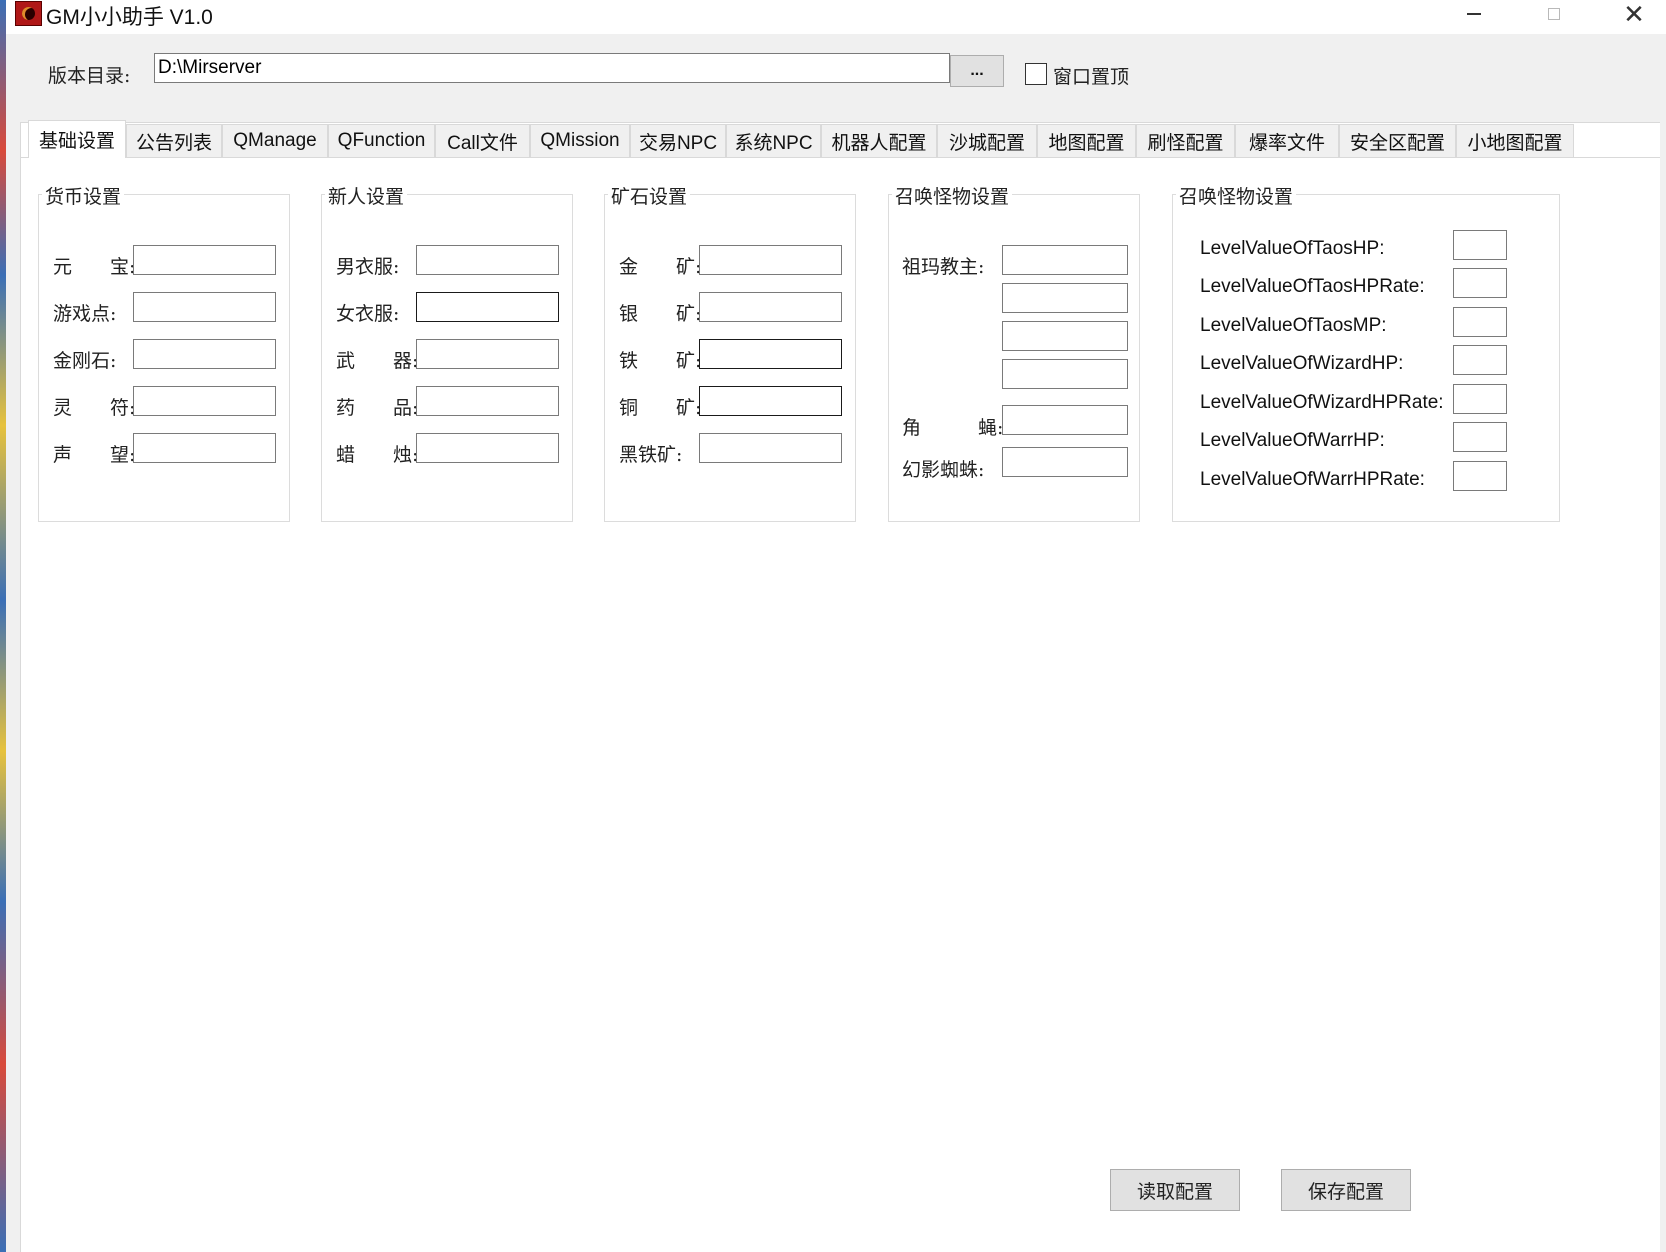 Image resolution: width=1666 pixels, height=1252 pixels. I want to click on potion-label: 药 品:, so click(377, 408).